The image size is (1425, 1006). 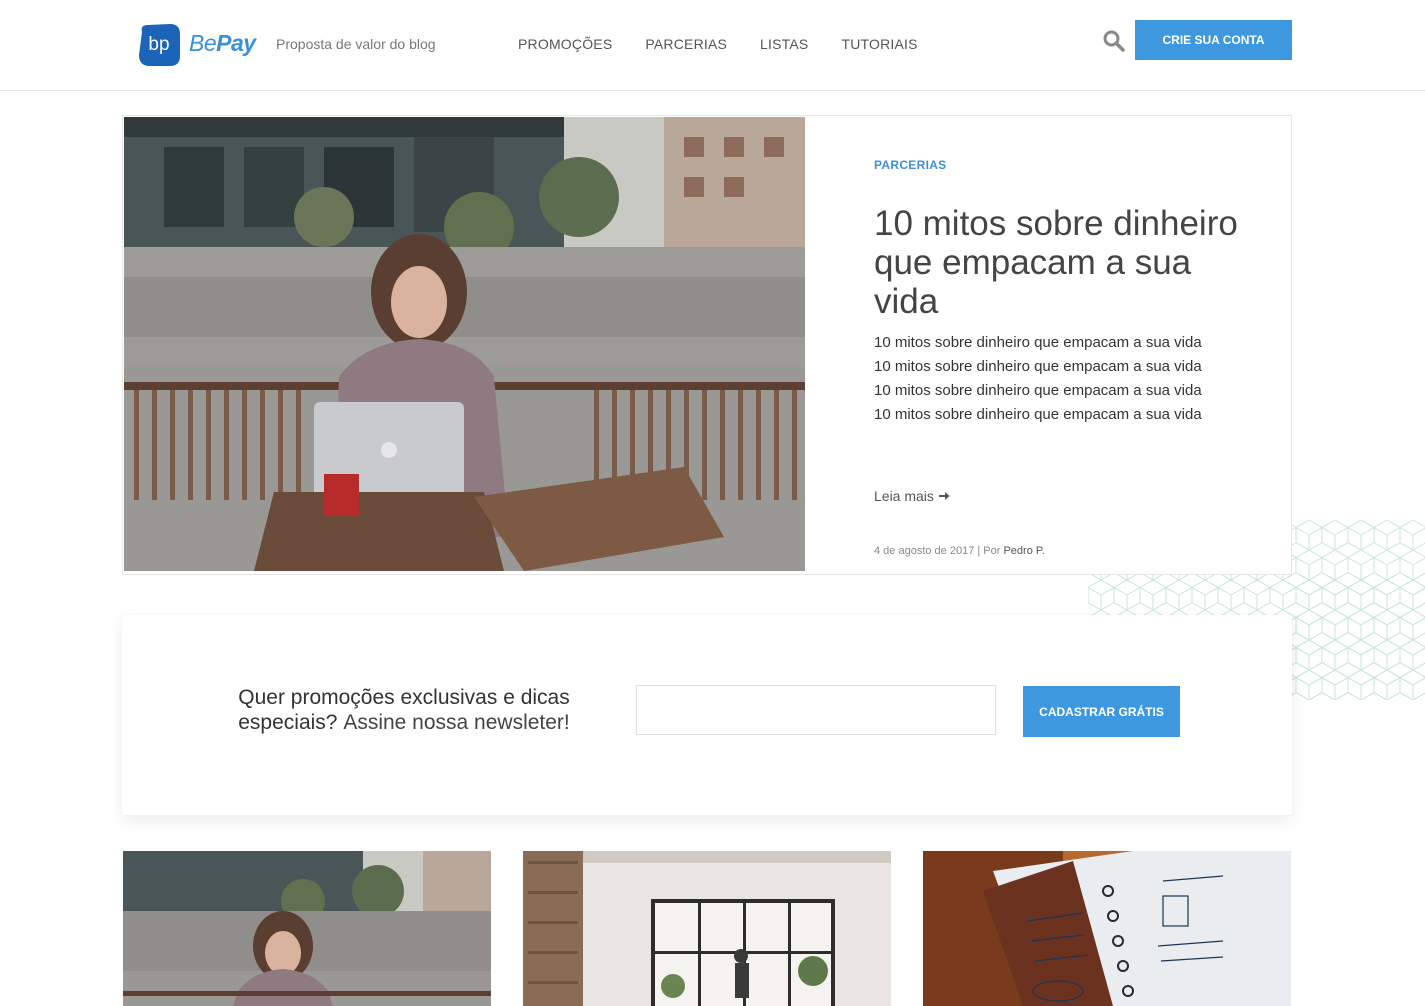 What do you see at coordinates (686, 44) in the screenshot?
I see `nav-item-parcerias: PARCERIAS` at bounding box center [686, 44].